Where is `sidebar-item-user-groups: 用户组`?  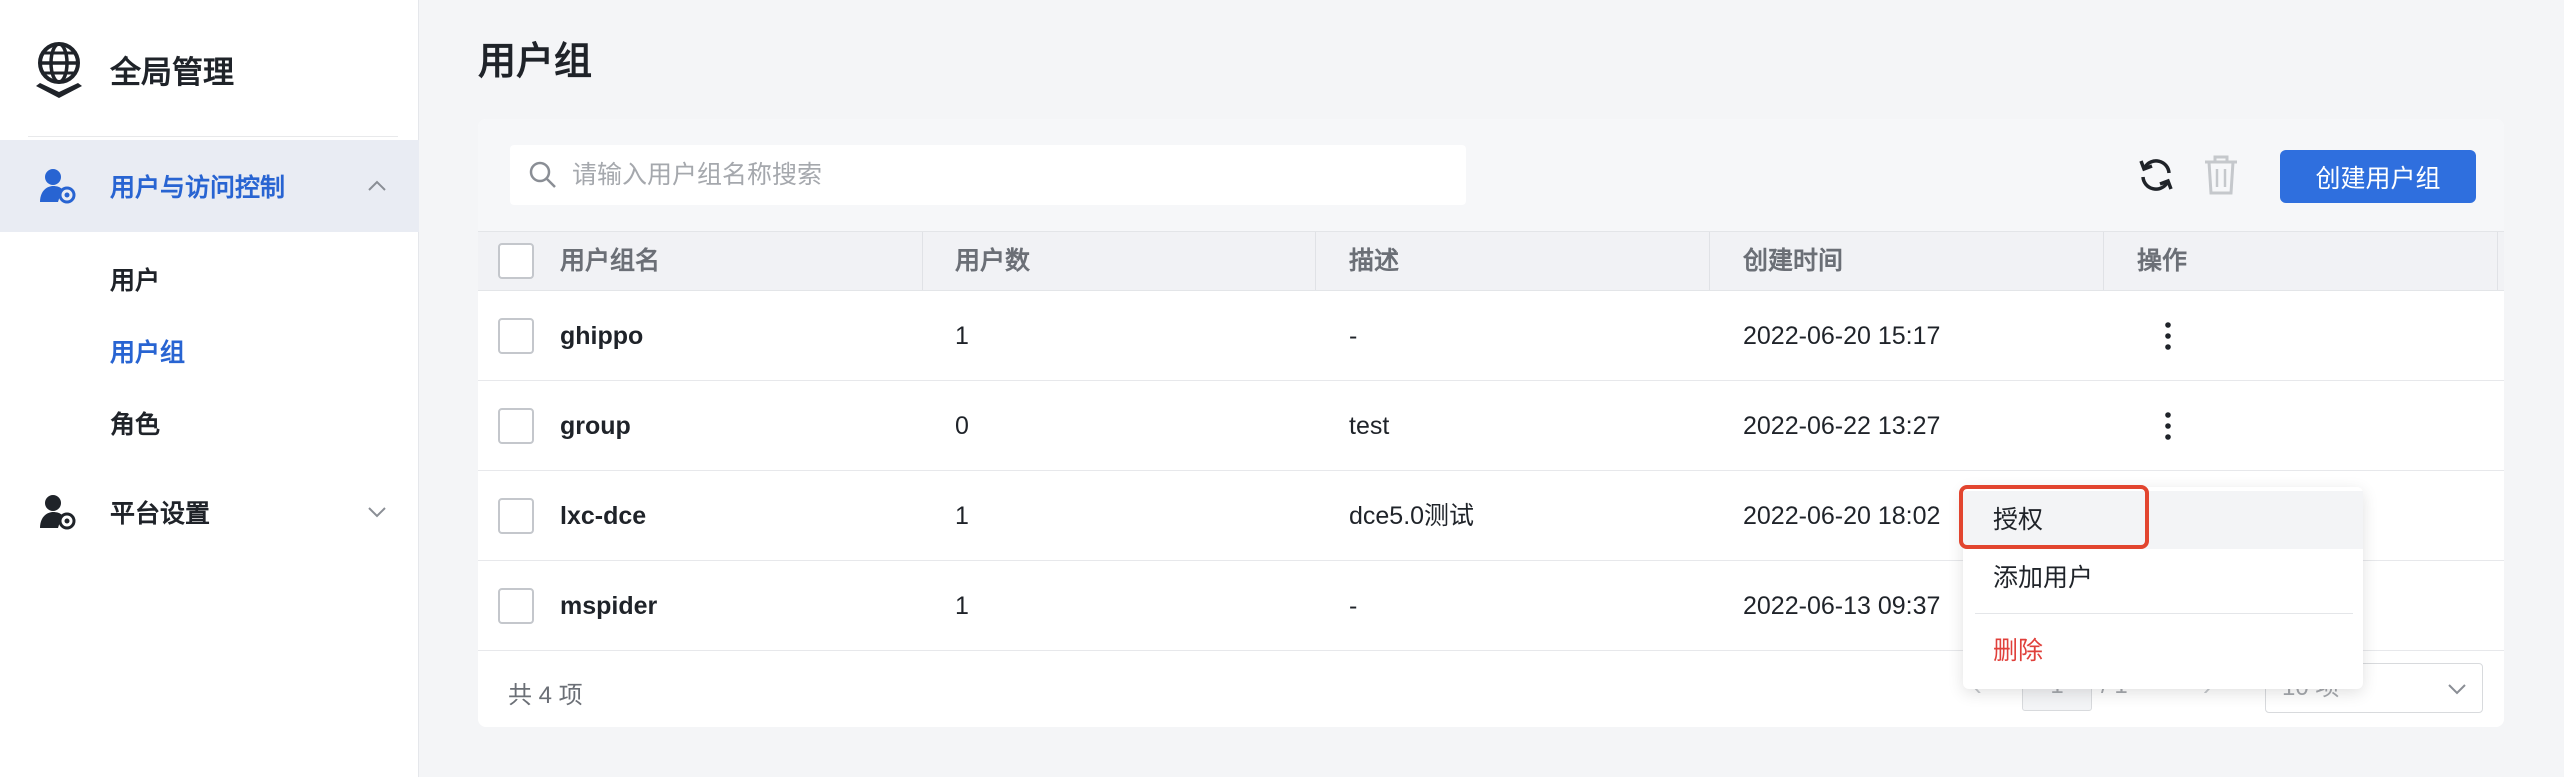
sidebar-item-user-groups: 用户组 is located at coordinates (147, 351).